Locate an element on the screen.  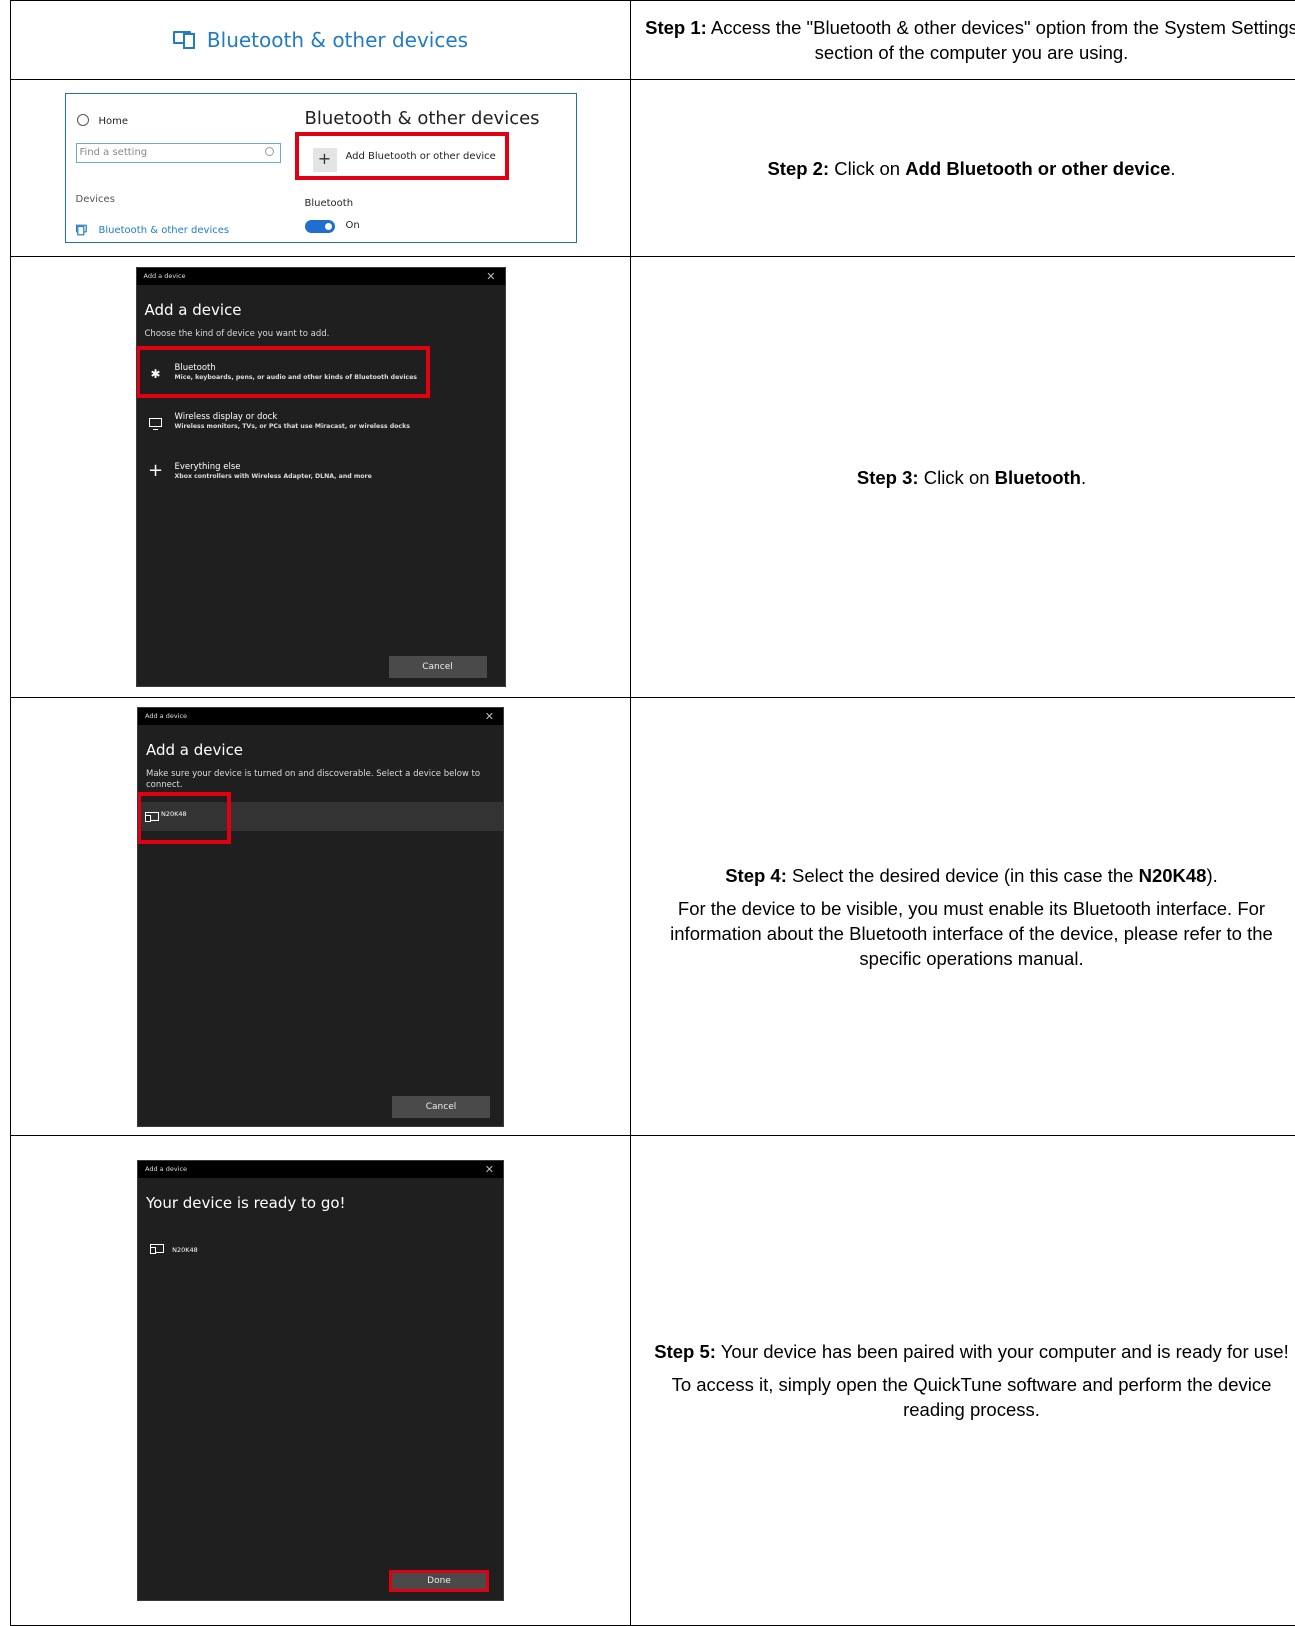
gear-icon is located at coordinates (83, 120).